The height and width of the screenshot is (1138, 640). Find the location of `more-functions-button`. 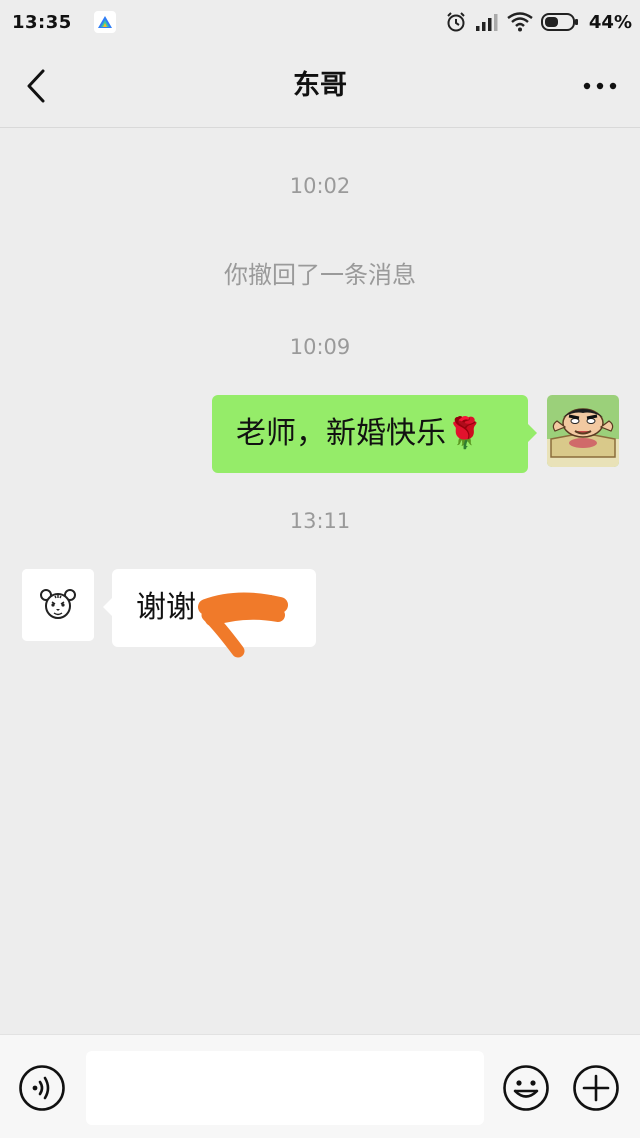

more-functions-button is located at coordinates (596, 1088).